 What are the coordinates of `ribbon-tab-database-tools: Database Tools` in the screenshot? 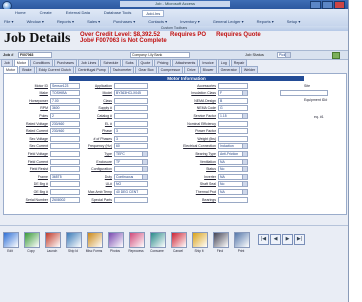 It's located at (118, 12).